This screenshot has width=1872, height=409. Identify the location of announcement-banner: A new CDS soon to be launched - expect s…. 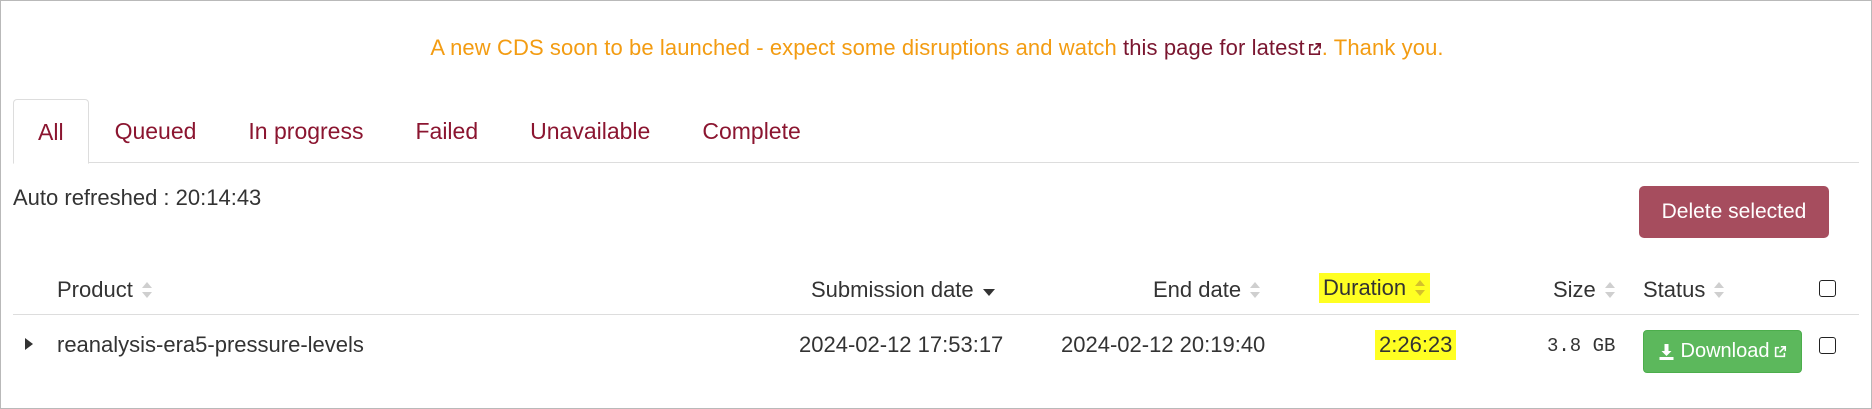
(936, 48).